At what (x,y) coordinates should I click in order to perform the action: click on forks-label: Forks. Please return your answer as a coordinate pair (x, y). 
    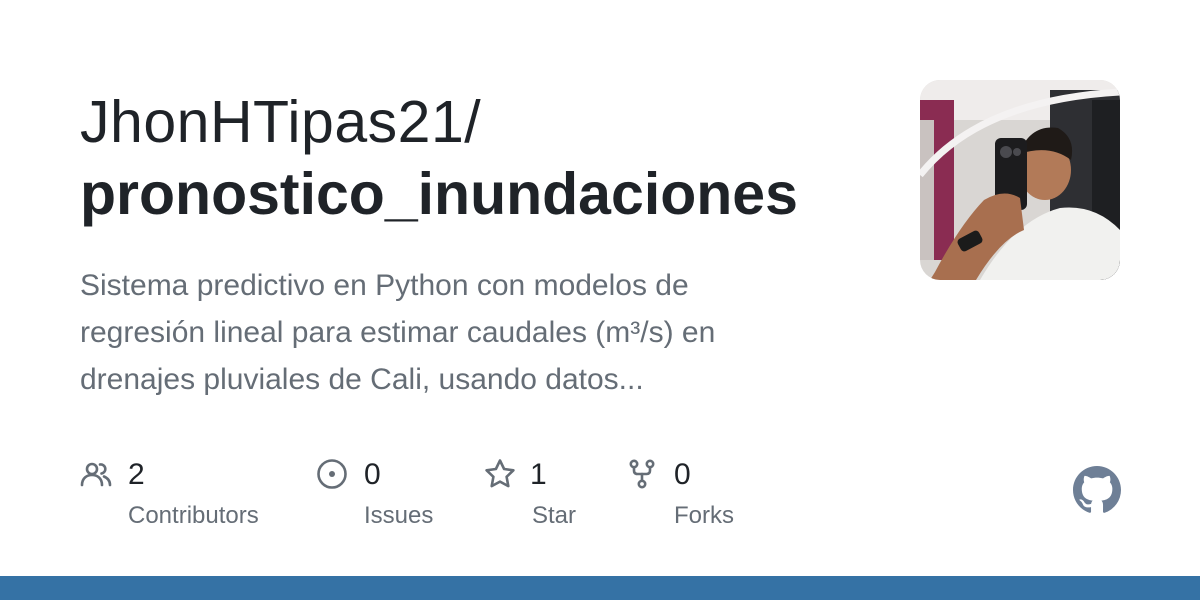
    Looking at the image, I should click on (704, 515).